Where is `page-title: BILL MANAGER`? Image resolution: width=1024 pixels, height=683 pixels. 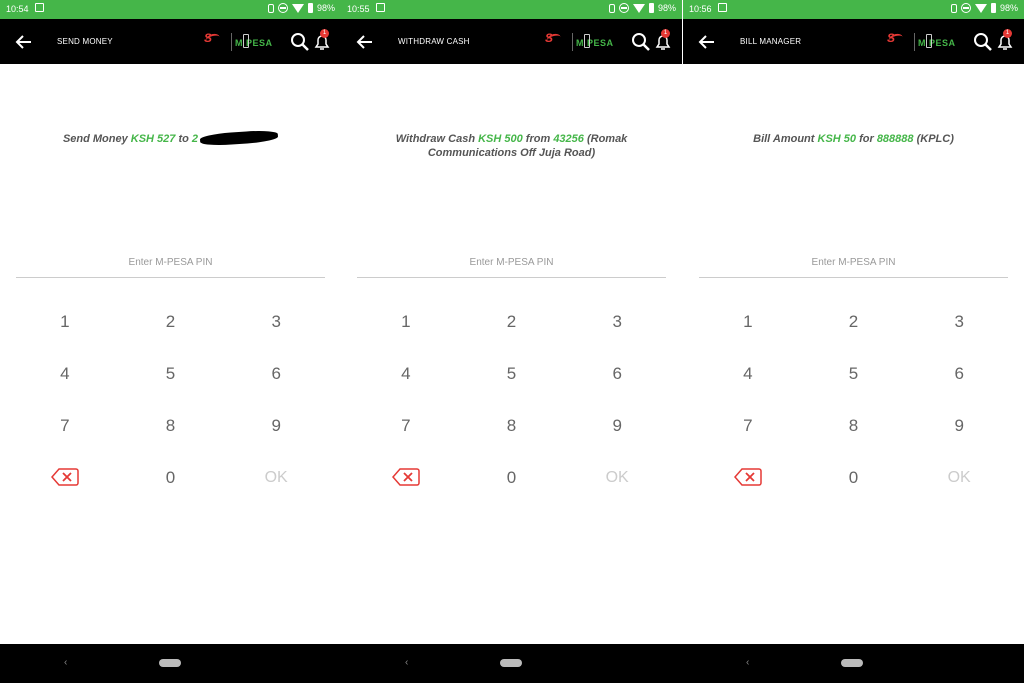 page-title: BILL MANAGER is located at coordinates (771, 41).